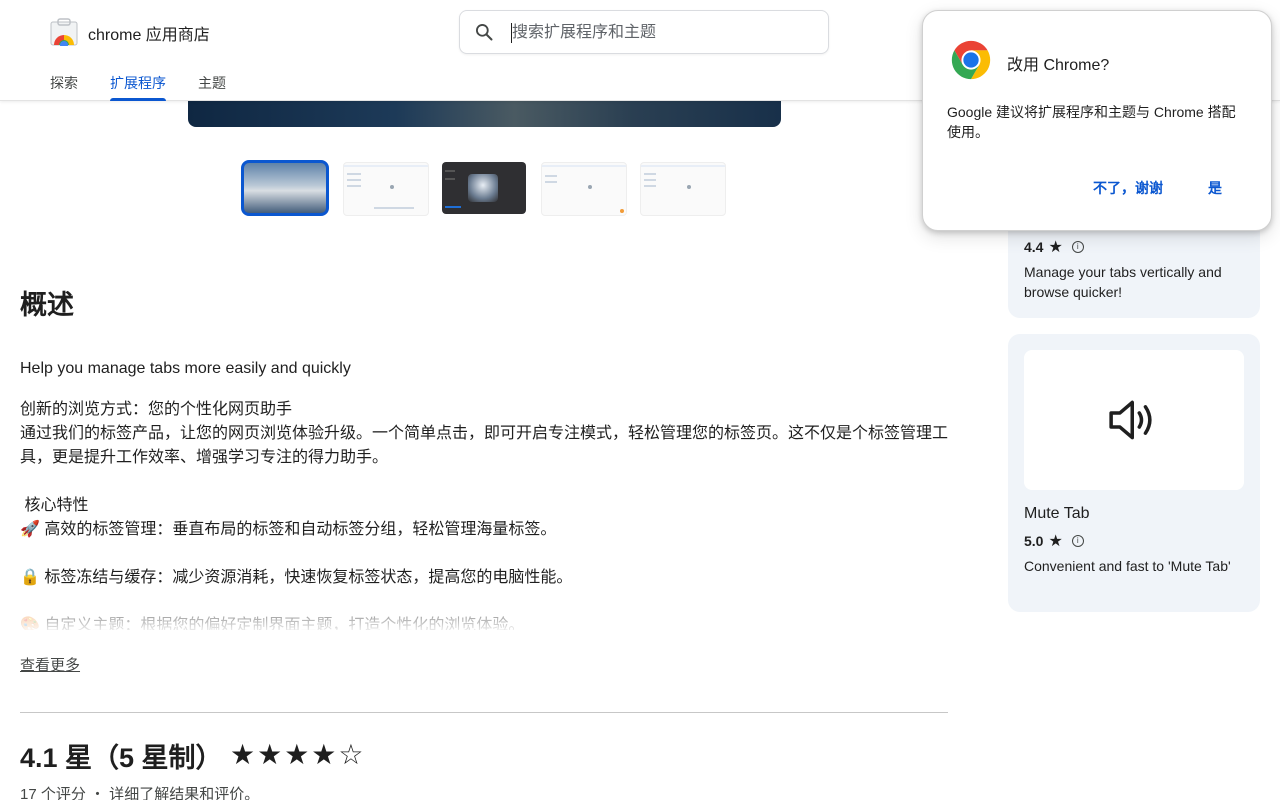 This screenshot has height=800, width=1280. I want to click on search-box, so click(644, 32).